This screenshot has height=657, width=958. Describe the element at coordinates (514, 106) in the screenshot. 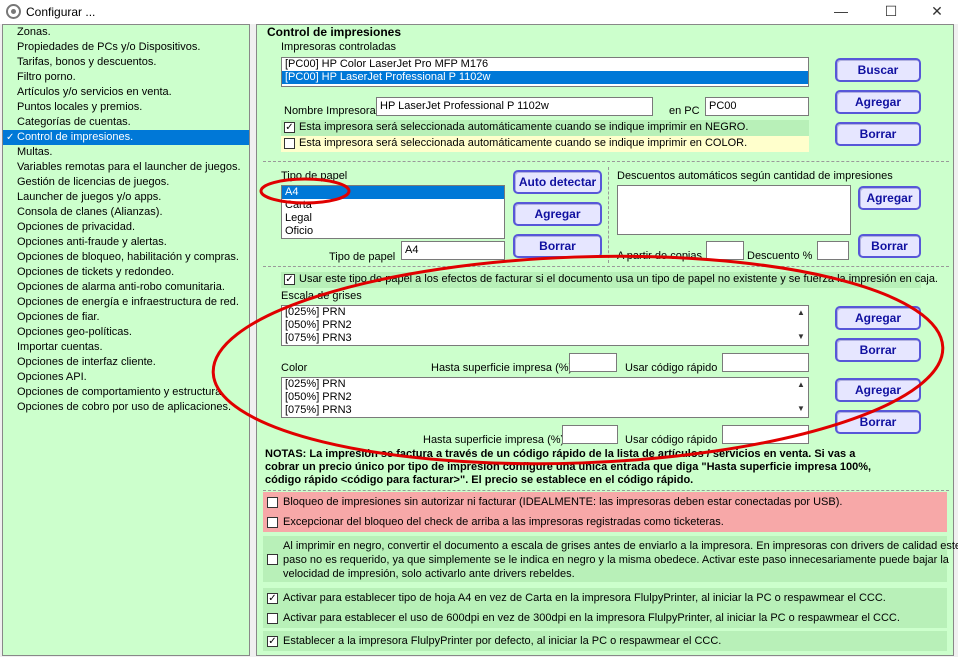

I see `printer-name-field: HP LaserJet Professional P 1102w` at that location.